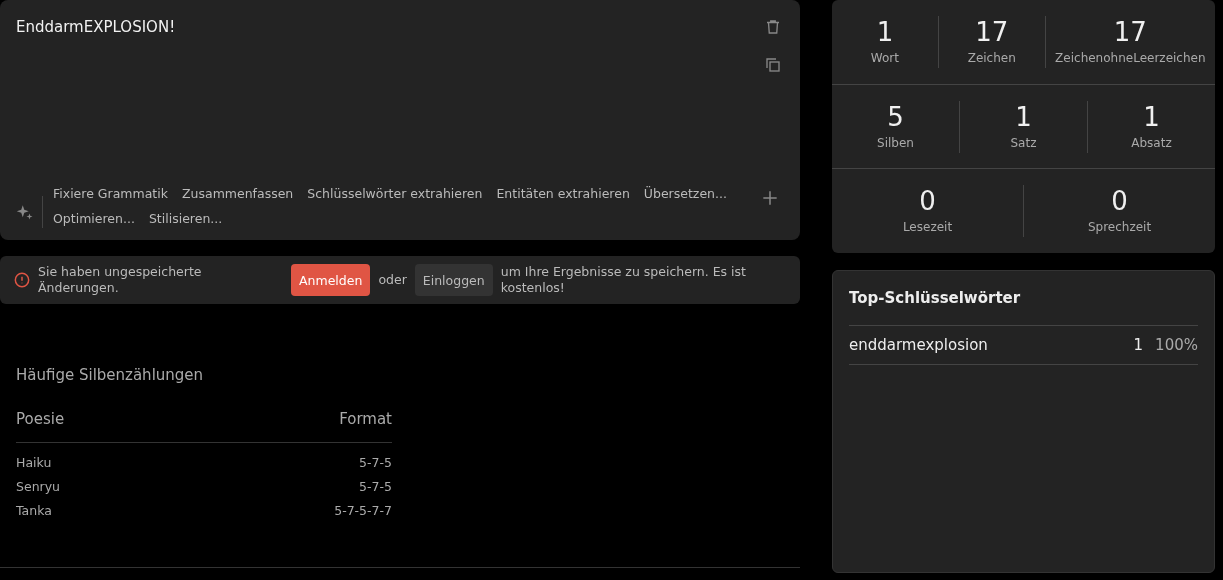 This screenshot has height=580, width=1223. Describe the element at coordinates (623, 280) in the screenshot. I see `notice-text: um Ihre Ergebnisse zu speichern. Es ist kostenlos!` at that location.